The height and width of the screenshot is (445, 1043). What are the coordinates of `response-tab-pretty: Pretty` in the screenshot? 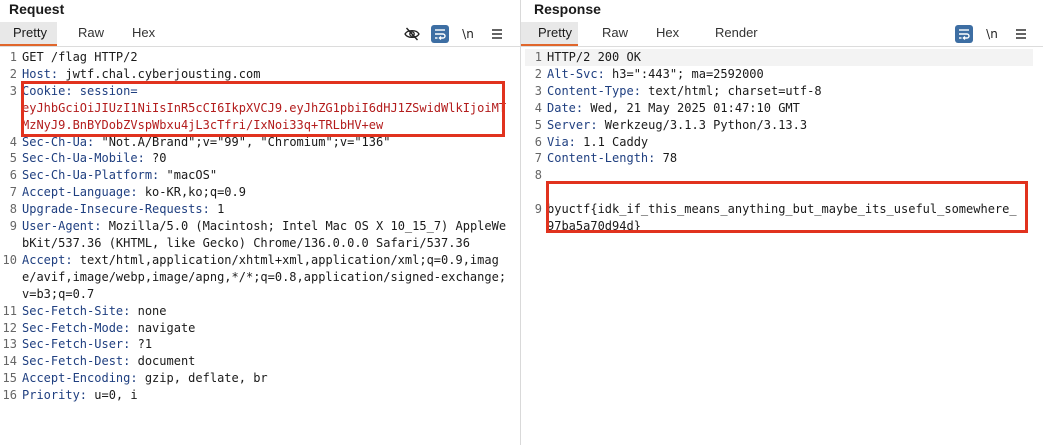 It's located at (549, 34).